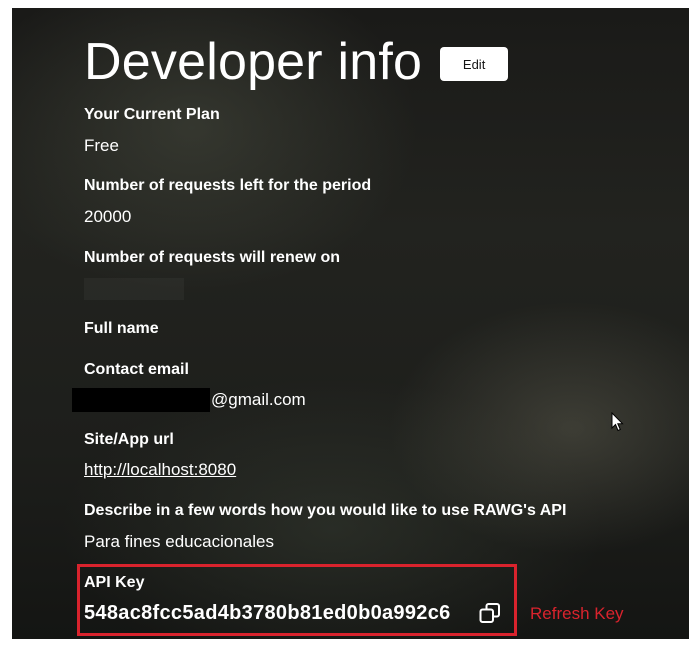  I want to click on plan-value: Free, so click(101, 145).